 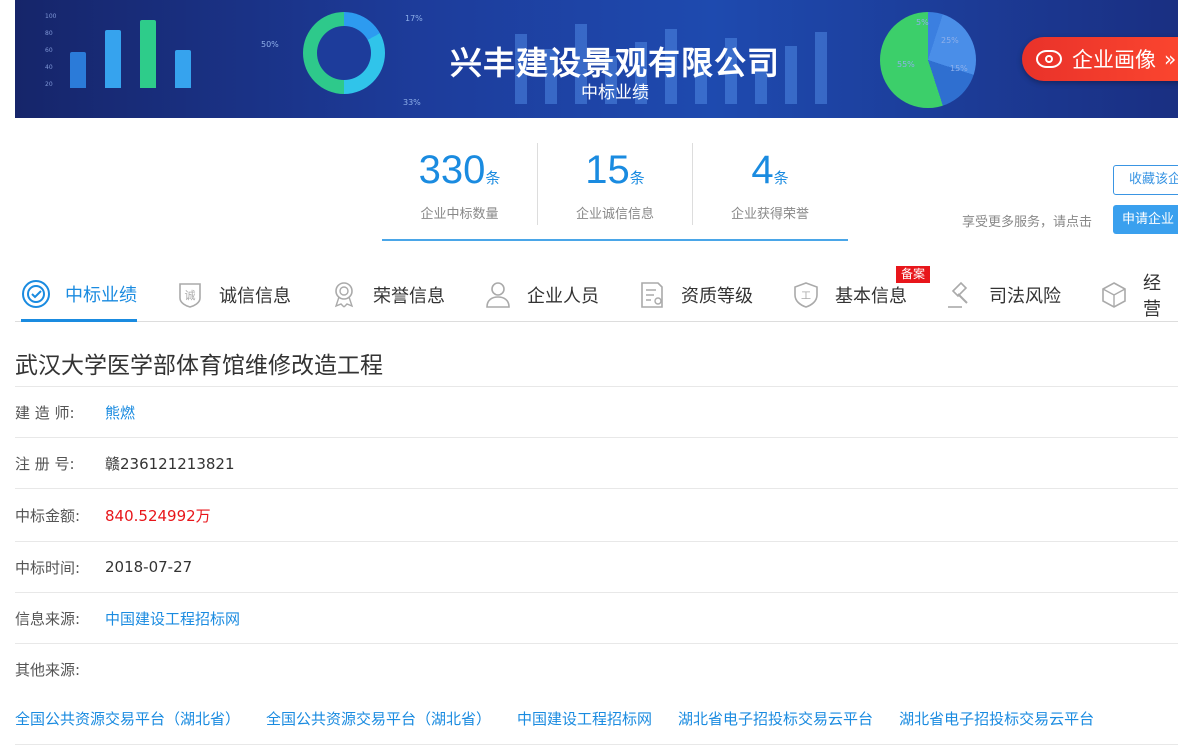 I want to click on tab-personnel: 企业人员, so click(x=541, y=295).